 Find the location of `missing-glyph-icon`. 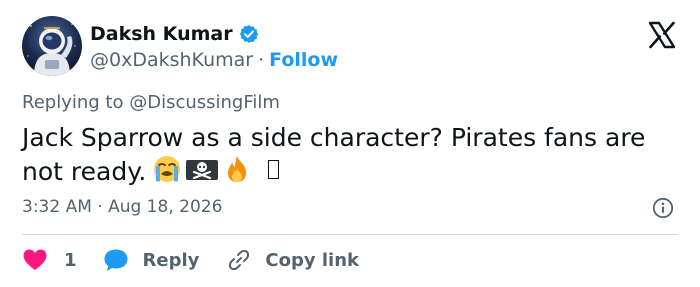

missing-glyph-icon is located at coordinates (274, 169).